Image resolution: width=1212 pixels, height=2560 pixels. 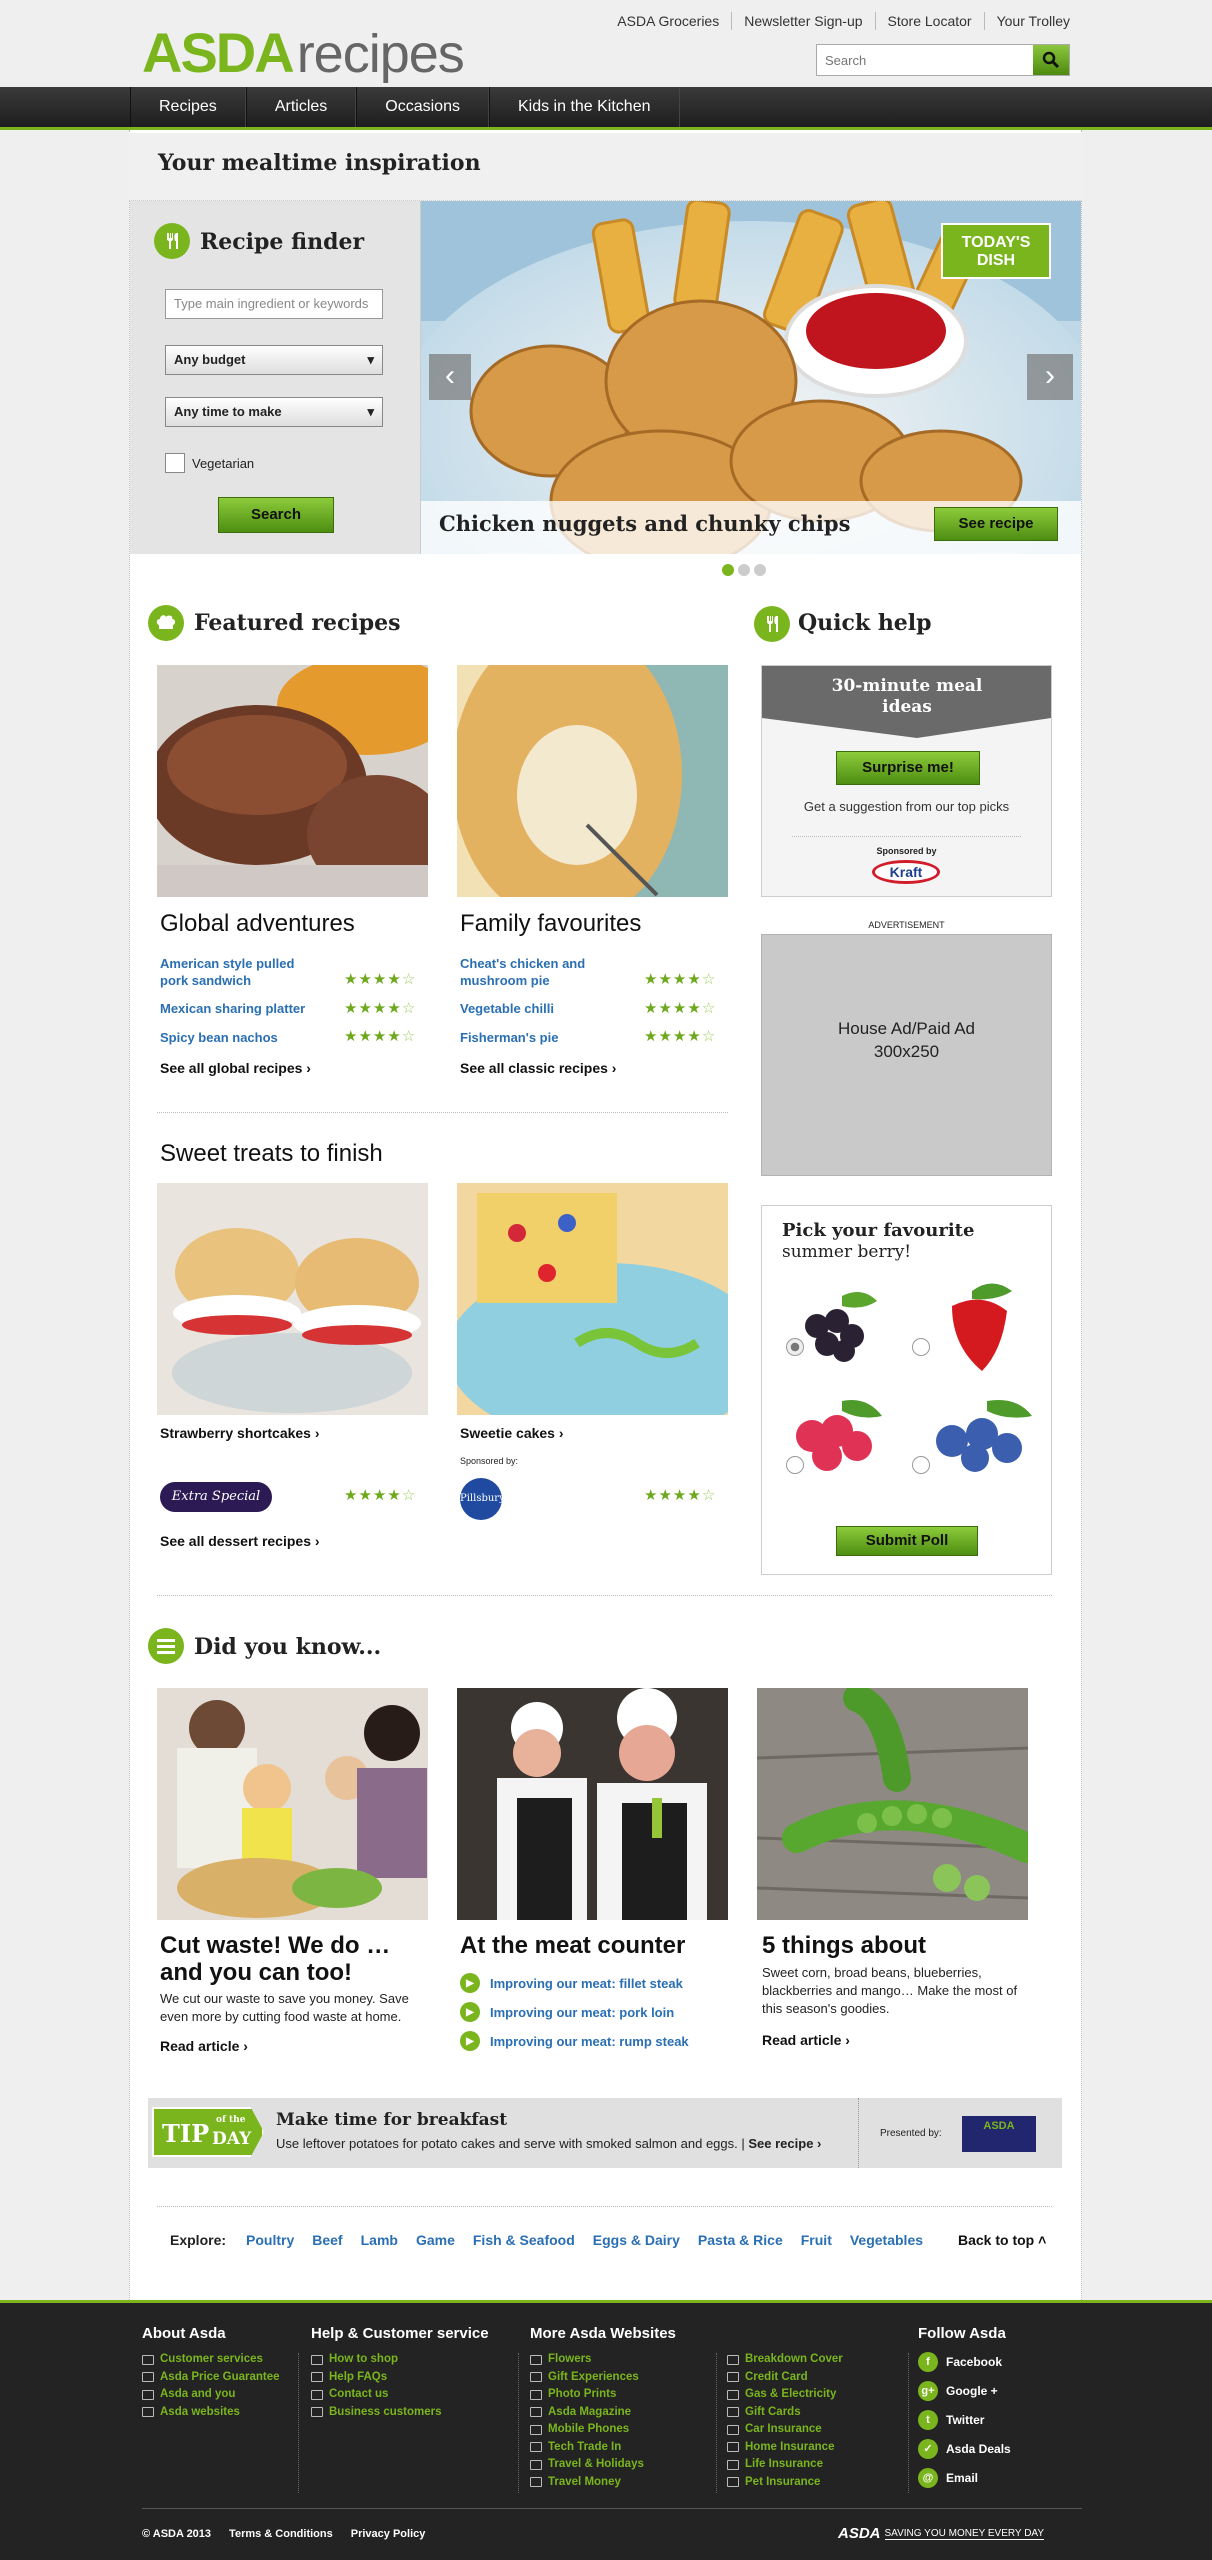 I want to click on divider, so click(x=858, y=2133).